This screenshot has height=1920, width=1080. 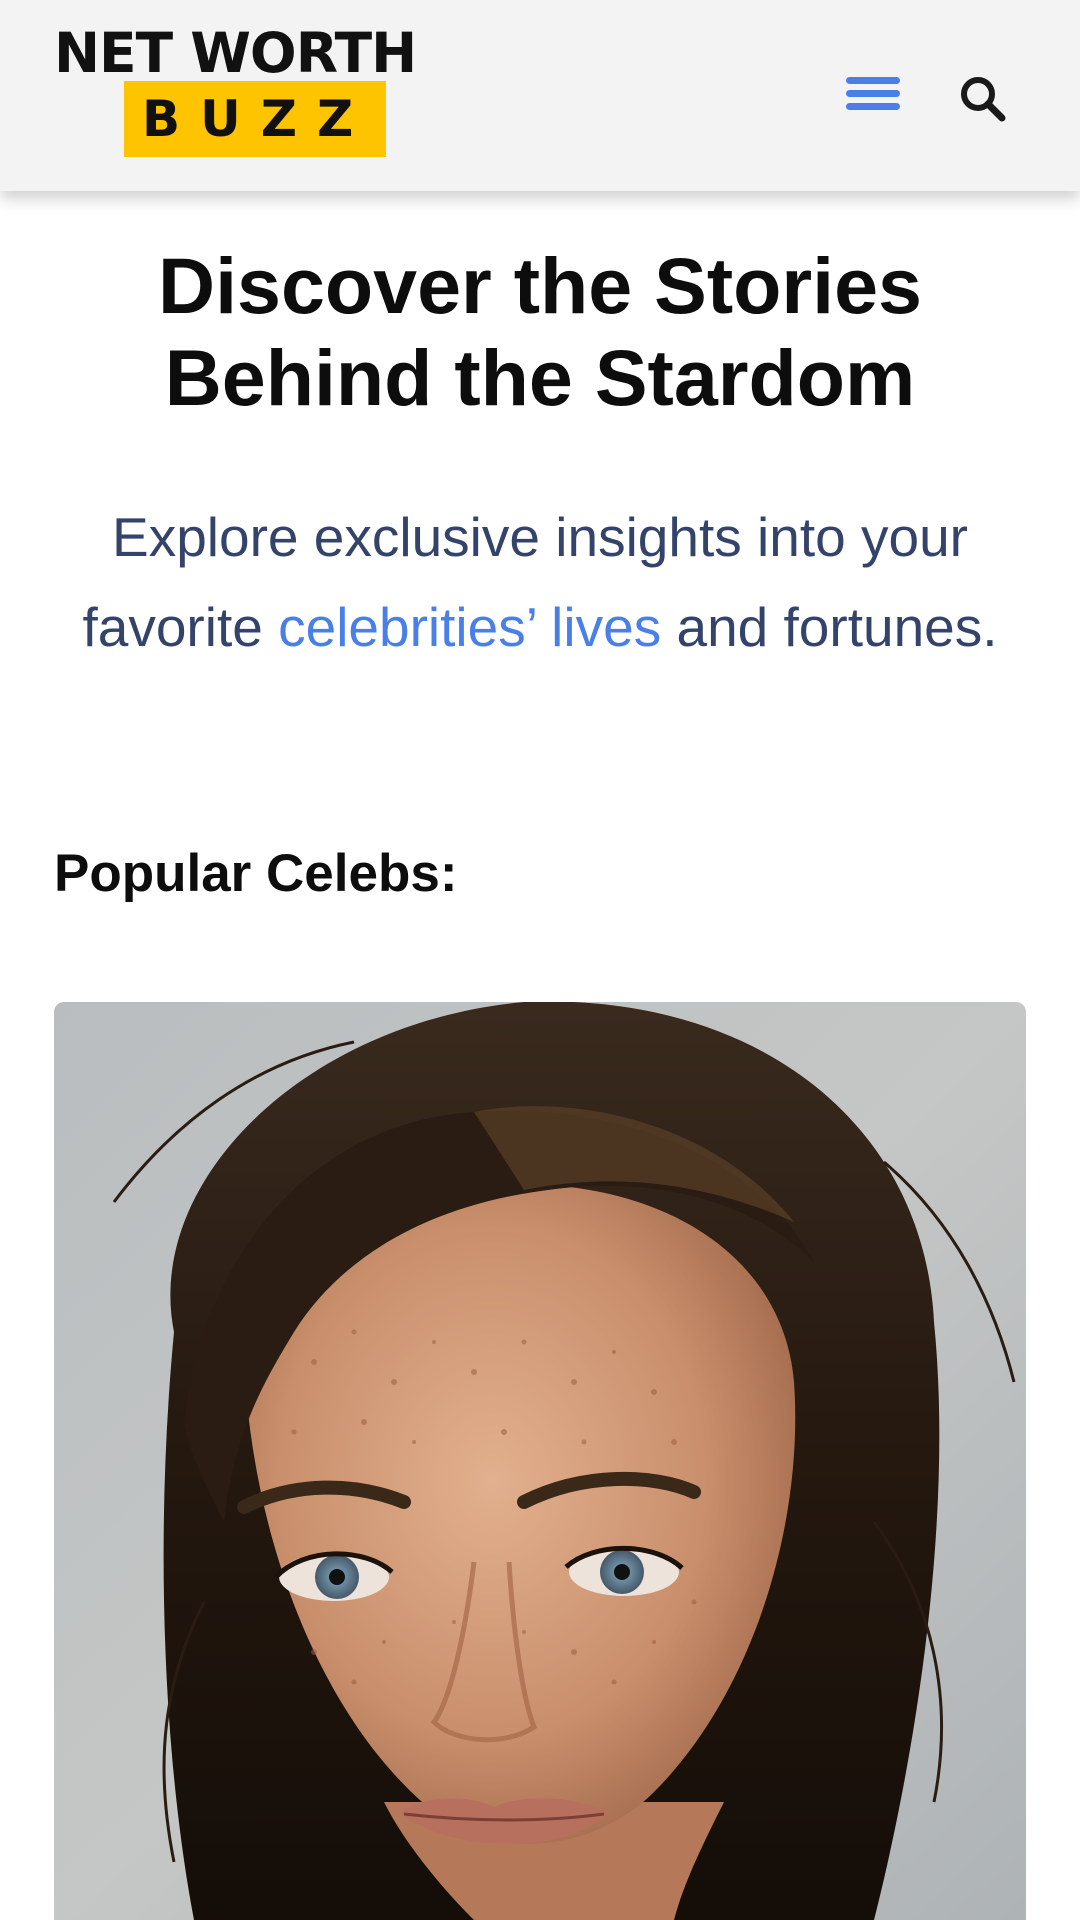 I want to click on menu-button, so click(x=873, y=97).